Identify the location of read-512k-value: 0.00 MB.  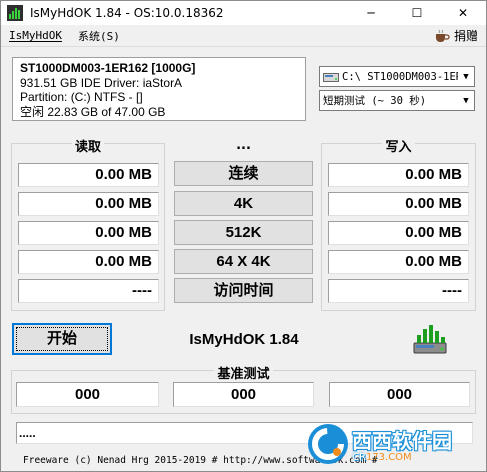
(88, 233).